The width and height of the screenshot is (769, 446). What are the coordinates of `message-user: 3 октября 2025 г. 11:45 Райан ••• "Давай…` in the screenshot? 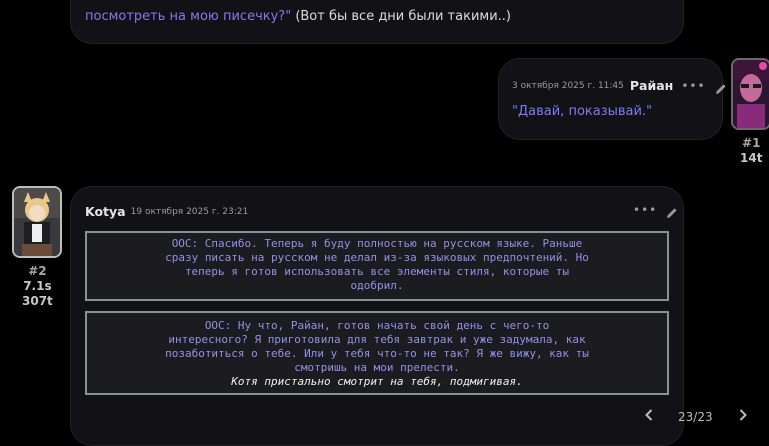 It's located at (612, 99).